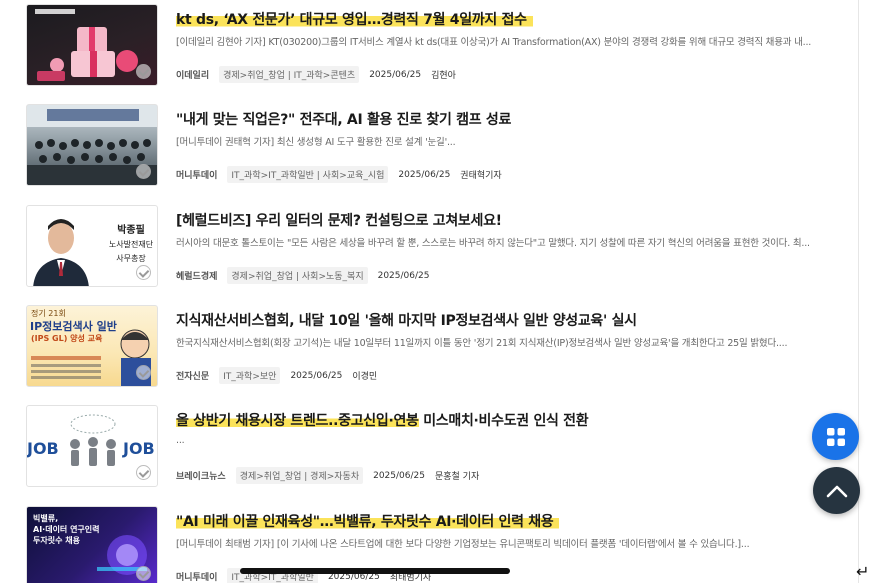  Describe the element at coordinates (131, 230) in the screenshot. I see `caption-name: 박종필` at that location.